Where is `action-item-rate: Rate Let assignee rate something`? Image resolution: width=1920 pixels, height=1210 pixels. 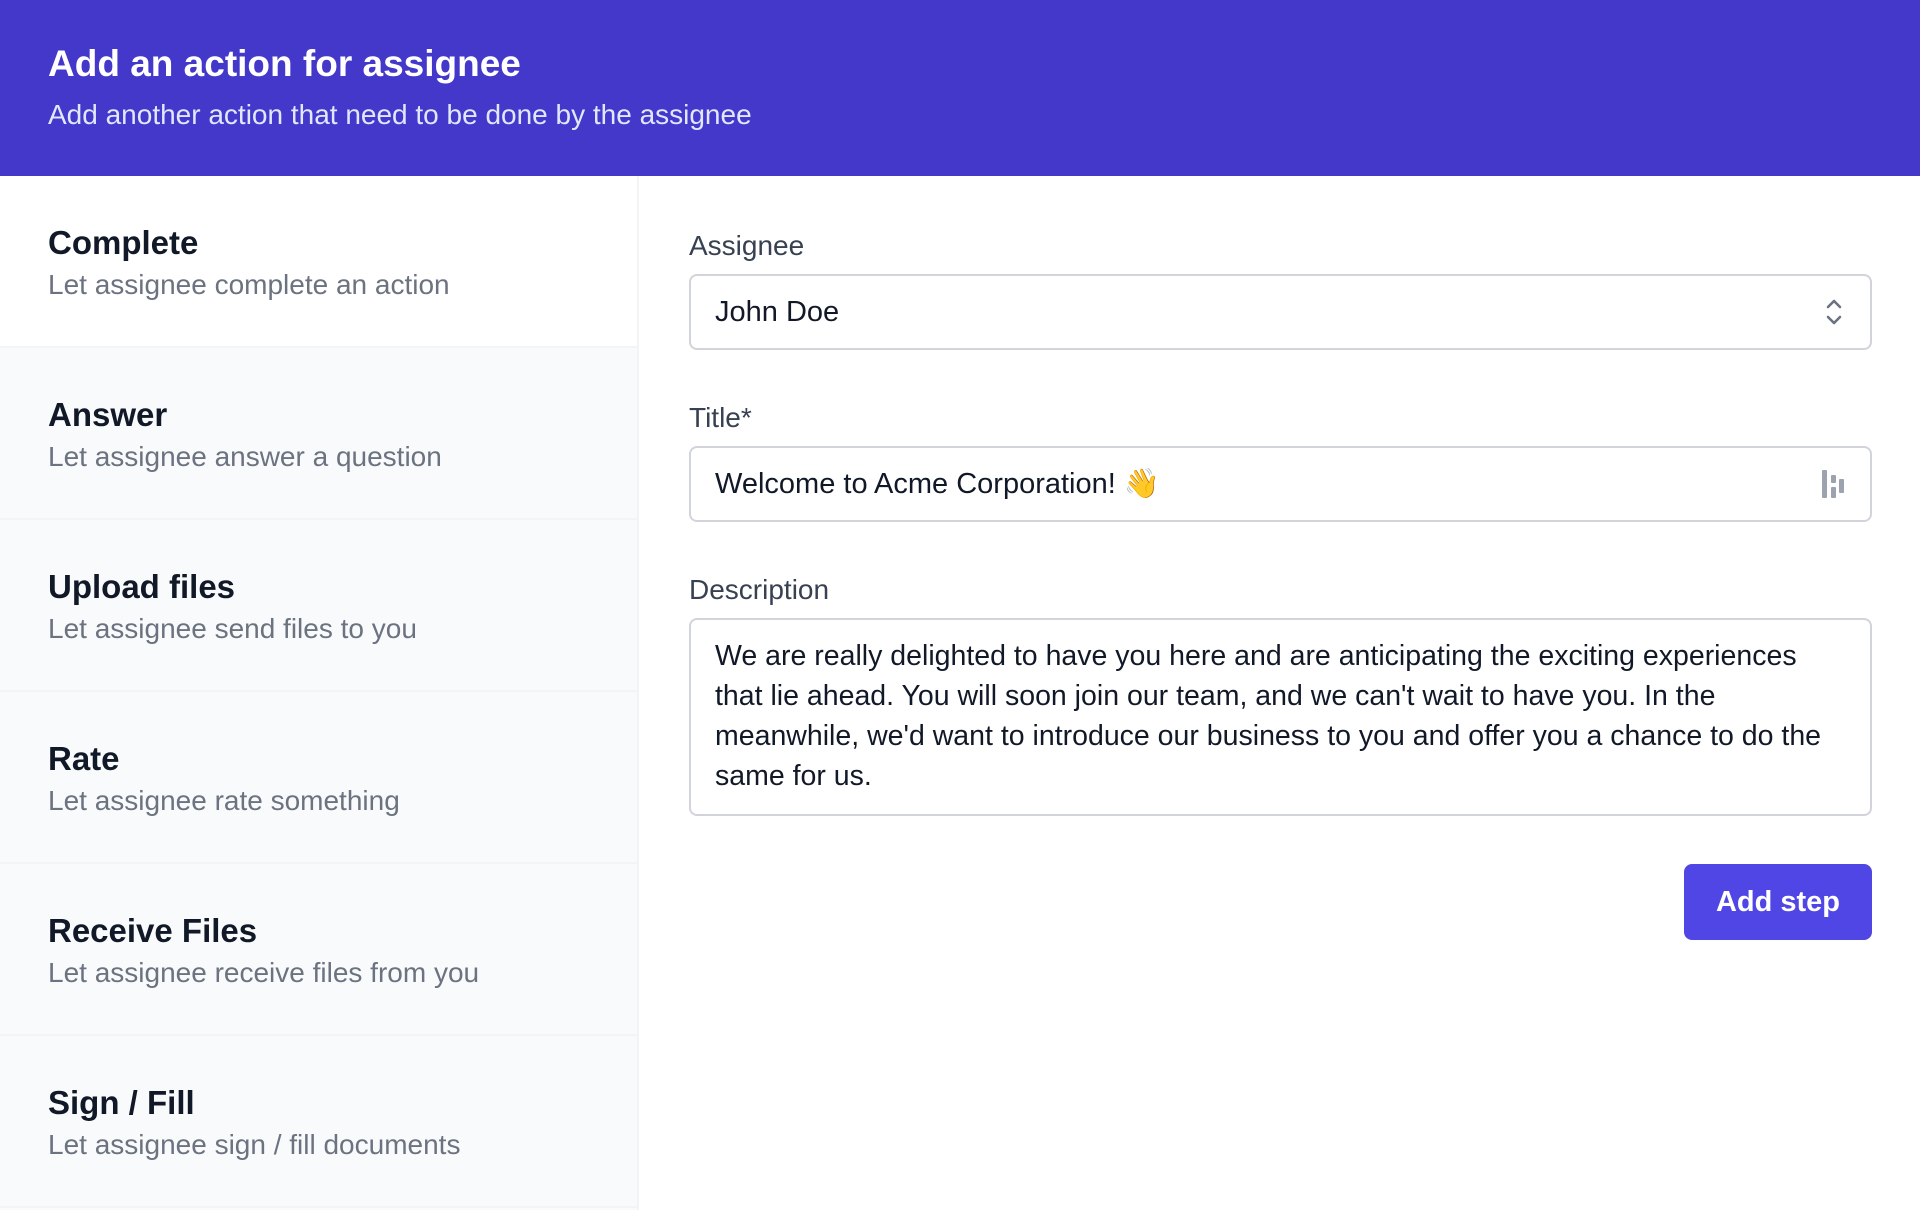 action-item-rate: Rate Let assignee rate something is located at coordinates (318, 778).